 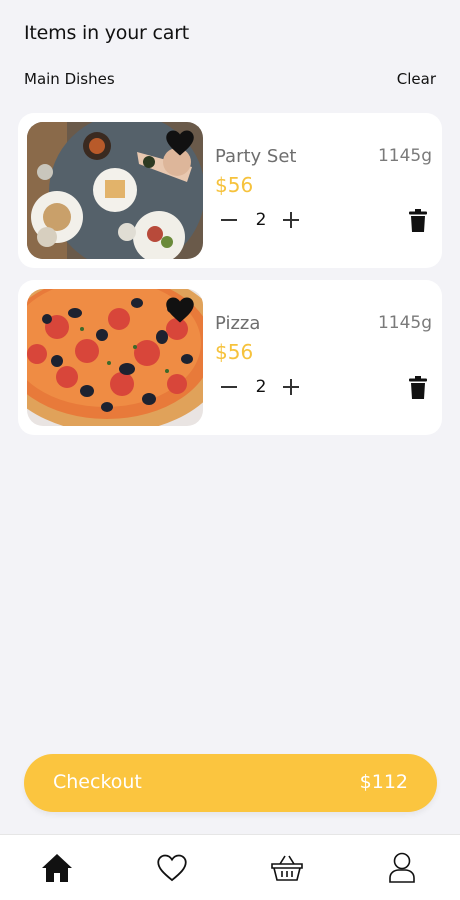 What do you see at coordinates (238, 323) in the screenshot?
I see `item-name: Pizza` at bounding box center [238, 323].